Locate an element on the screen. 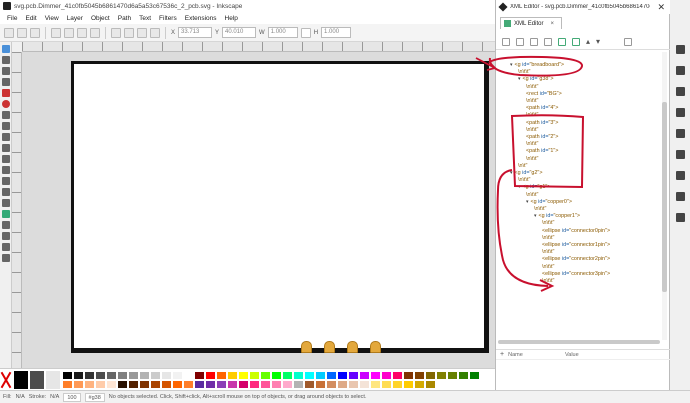 The height and width of the screenshot is (403, 690). bucket-tool-icon is located at coordinates (5, 203).